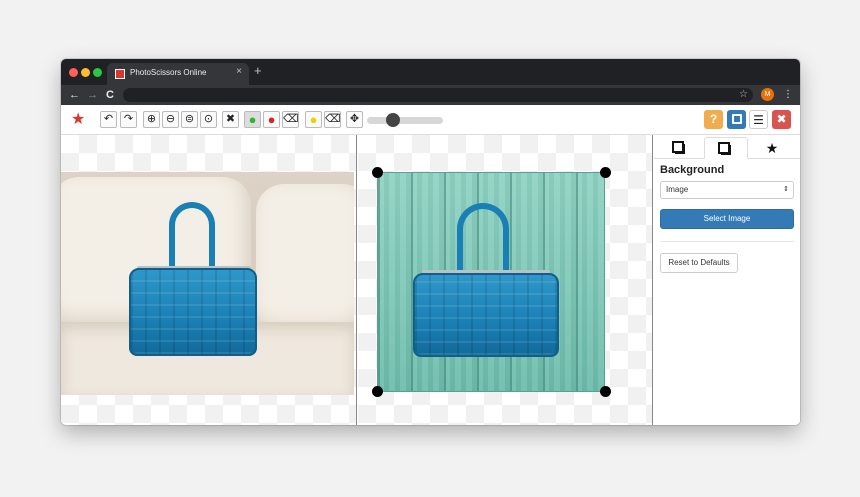 The image size is (860, 497). I want to click on star-icon: ★, so click(772, 148).